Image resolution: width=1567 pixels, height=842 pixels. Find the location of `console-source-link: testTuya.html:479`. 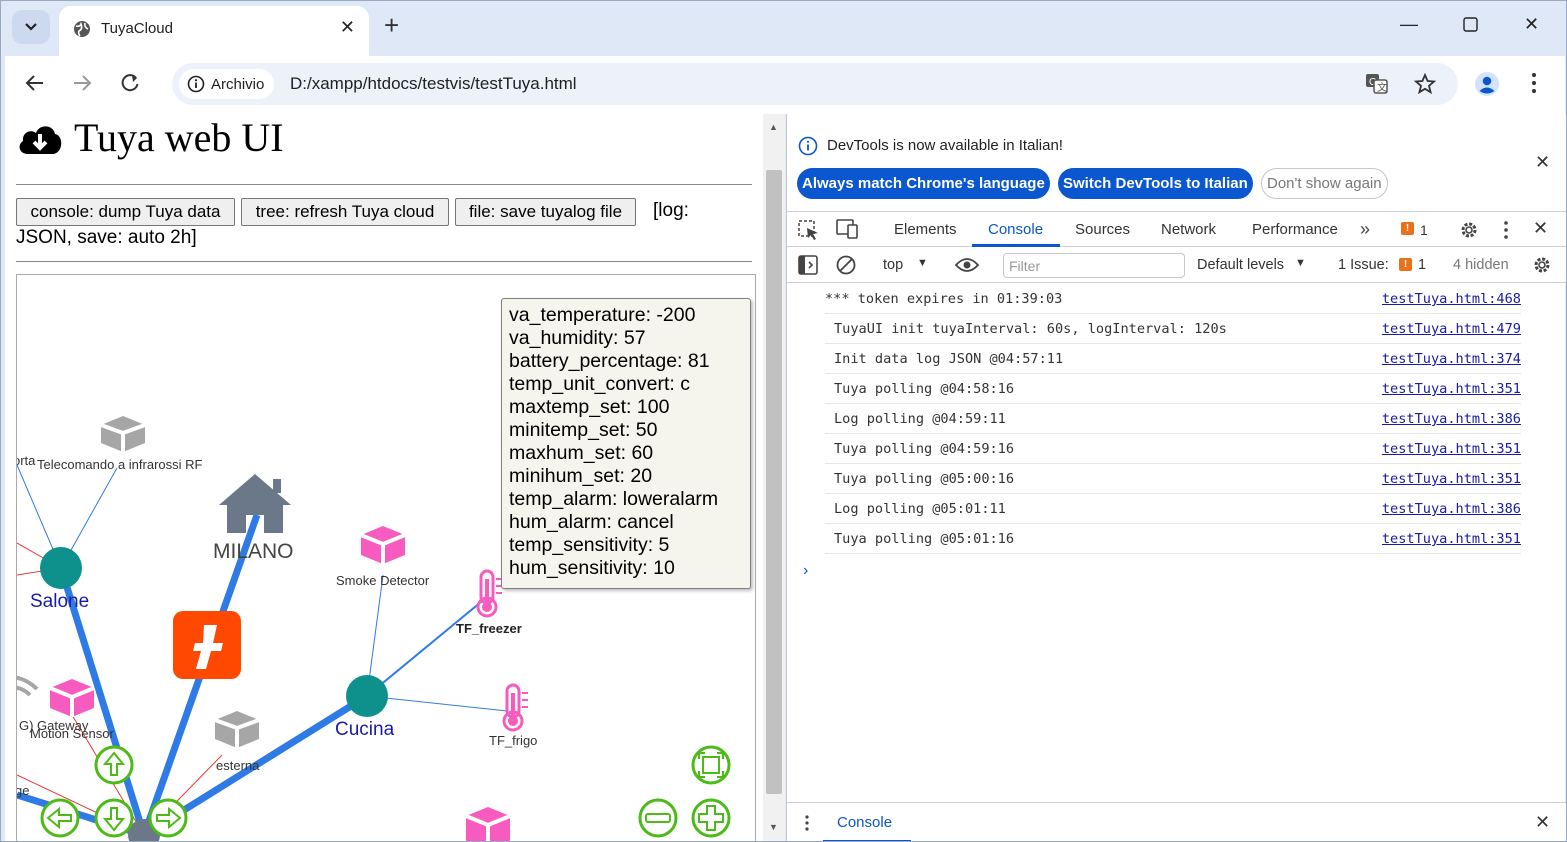

console-source-link: testTuya.html:479 is located at coordinates (1451, 329).